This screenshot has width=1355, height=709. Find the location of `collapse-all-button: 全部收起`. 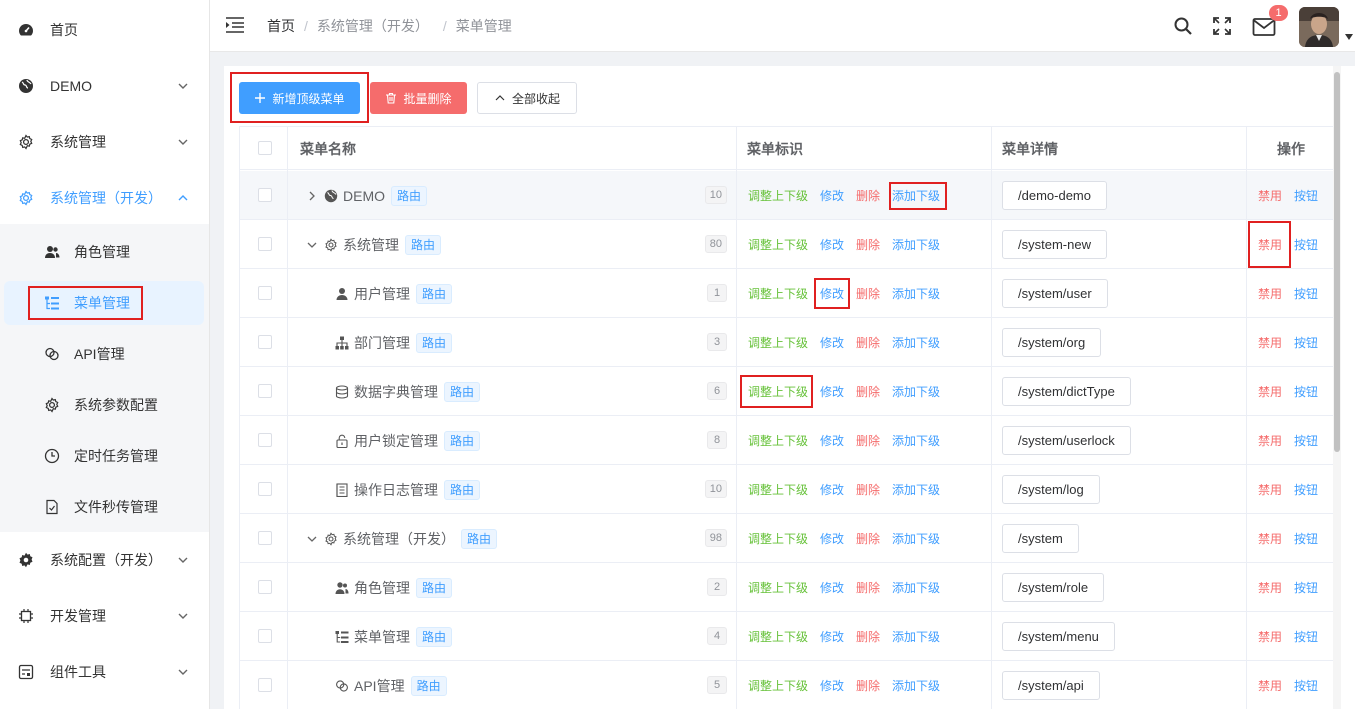

collapse-all-button: 全部收起 is located at coordinates (527, 98).